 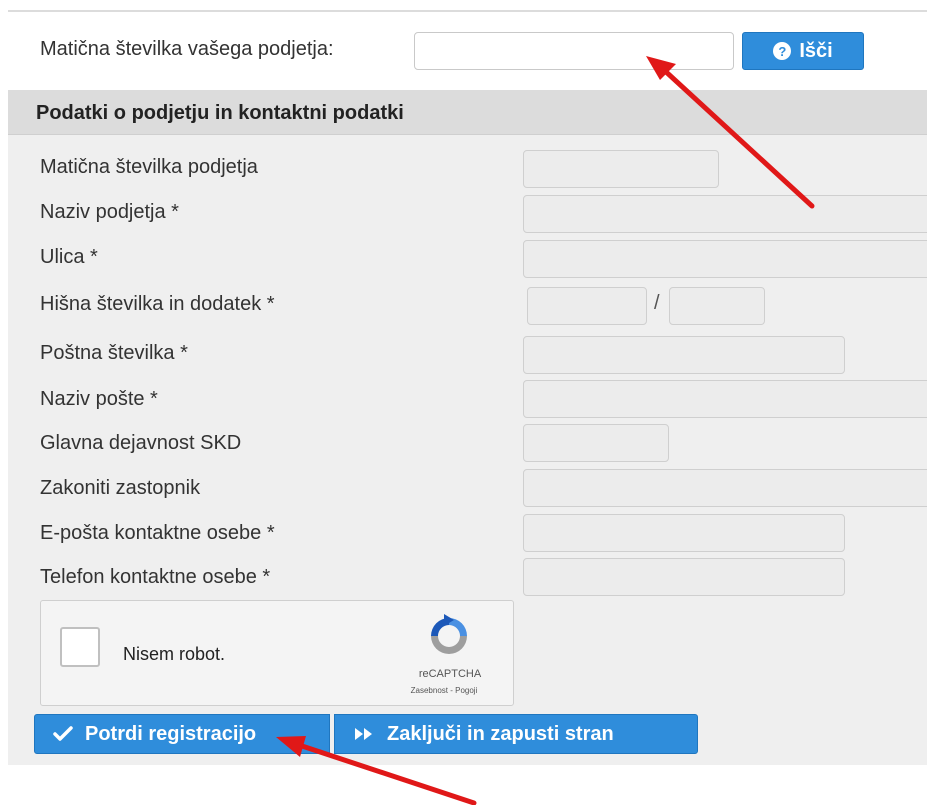 I want to click on main-activity-label: Glavna dejavnost SKD, so click(x=141, y=443).